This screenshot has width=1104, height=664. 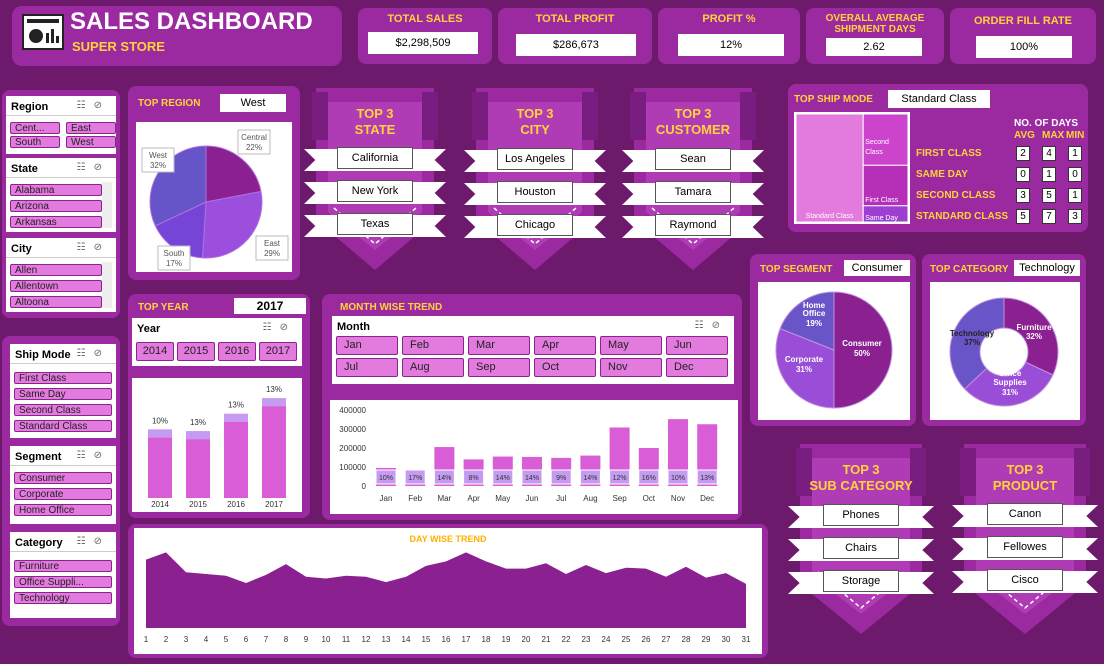 What do you see at coordinates (63, 410) in the screenshot?
I see `slicer-item: Second Class` at bounding box center [63, 410].